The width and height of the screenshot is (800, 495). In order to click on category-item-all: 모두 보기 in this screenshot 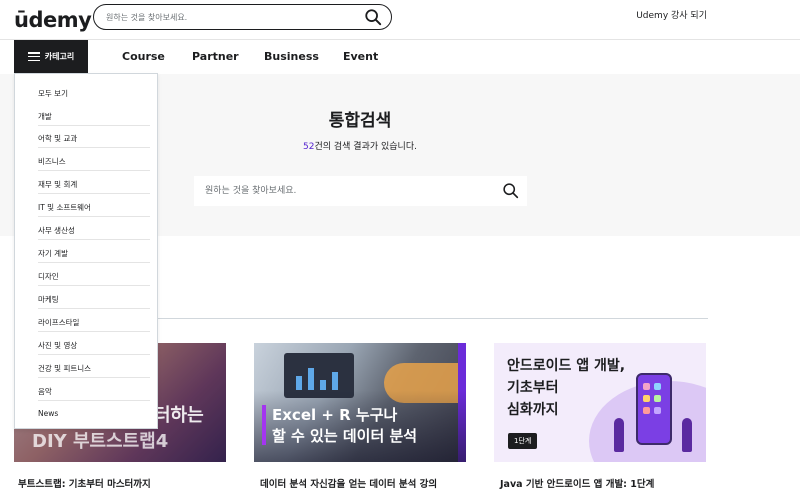, I will do `click(53, 93)`.